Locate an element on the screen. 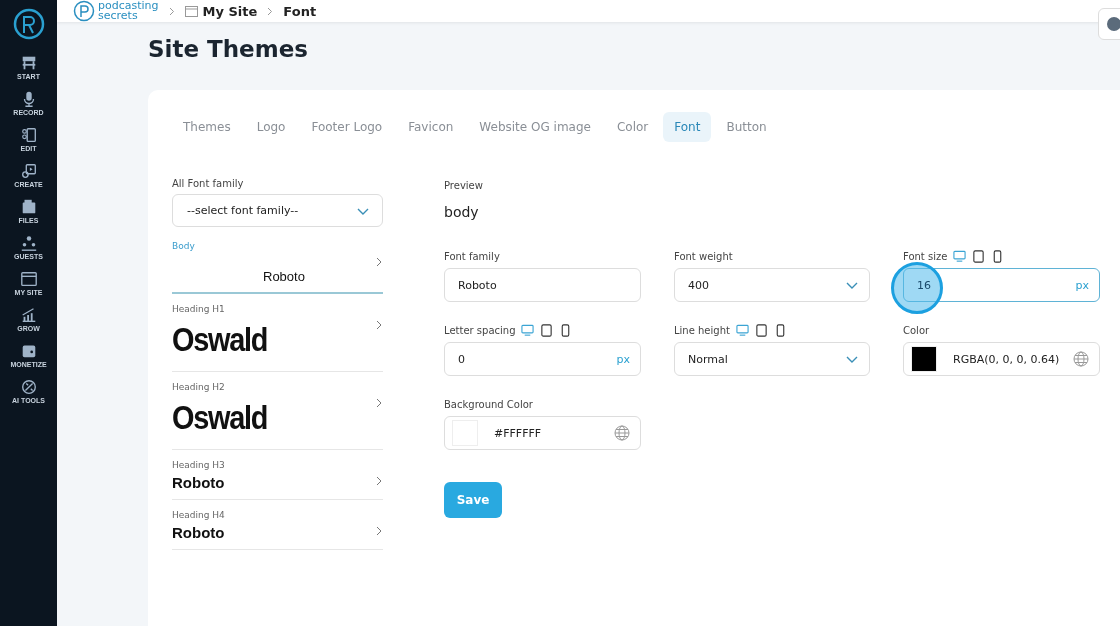 The image size is (1120, 626). tab: Font is located at coordinates (687, 127).